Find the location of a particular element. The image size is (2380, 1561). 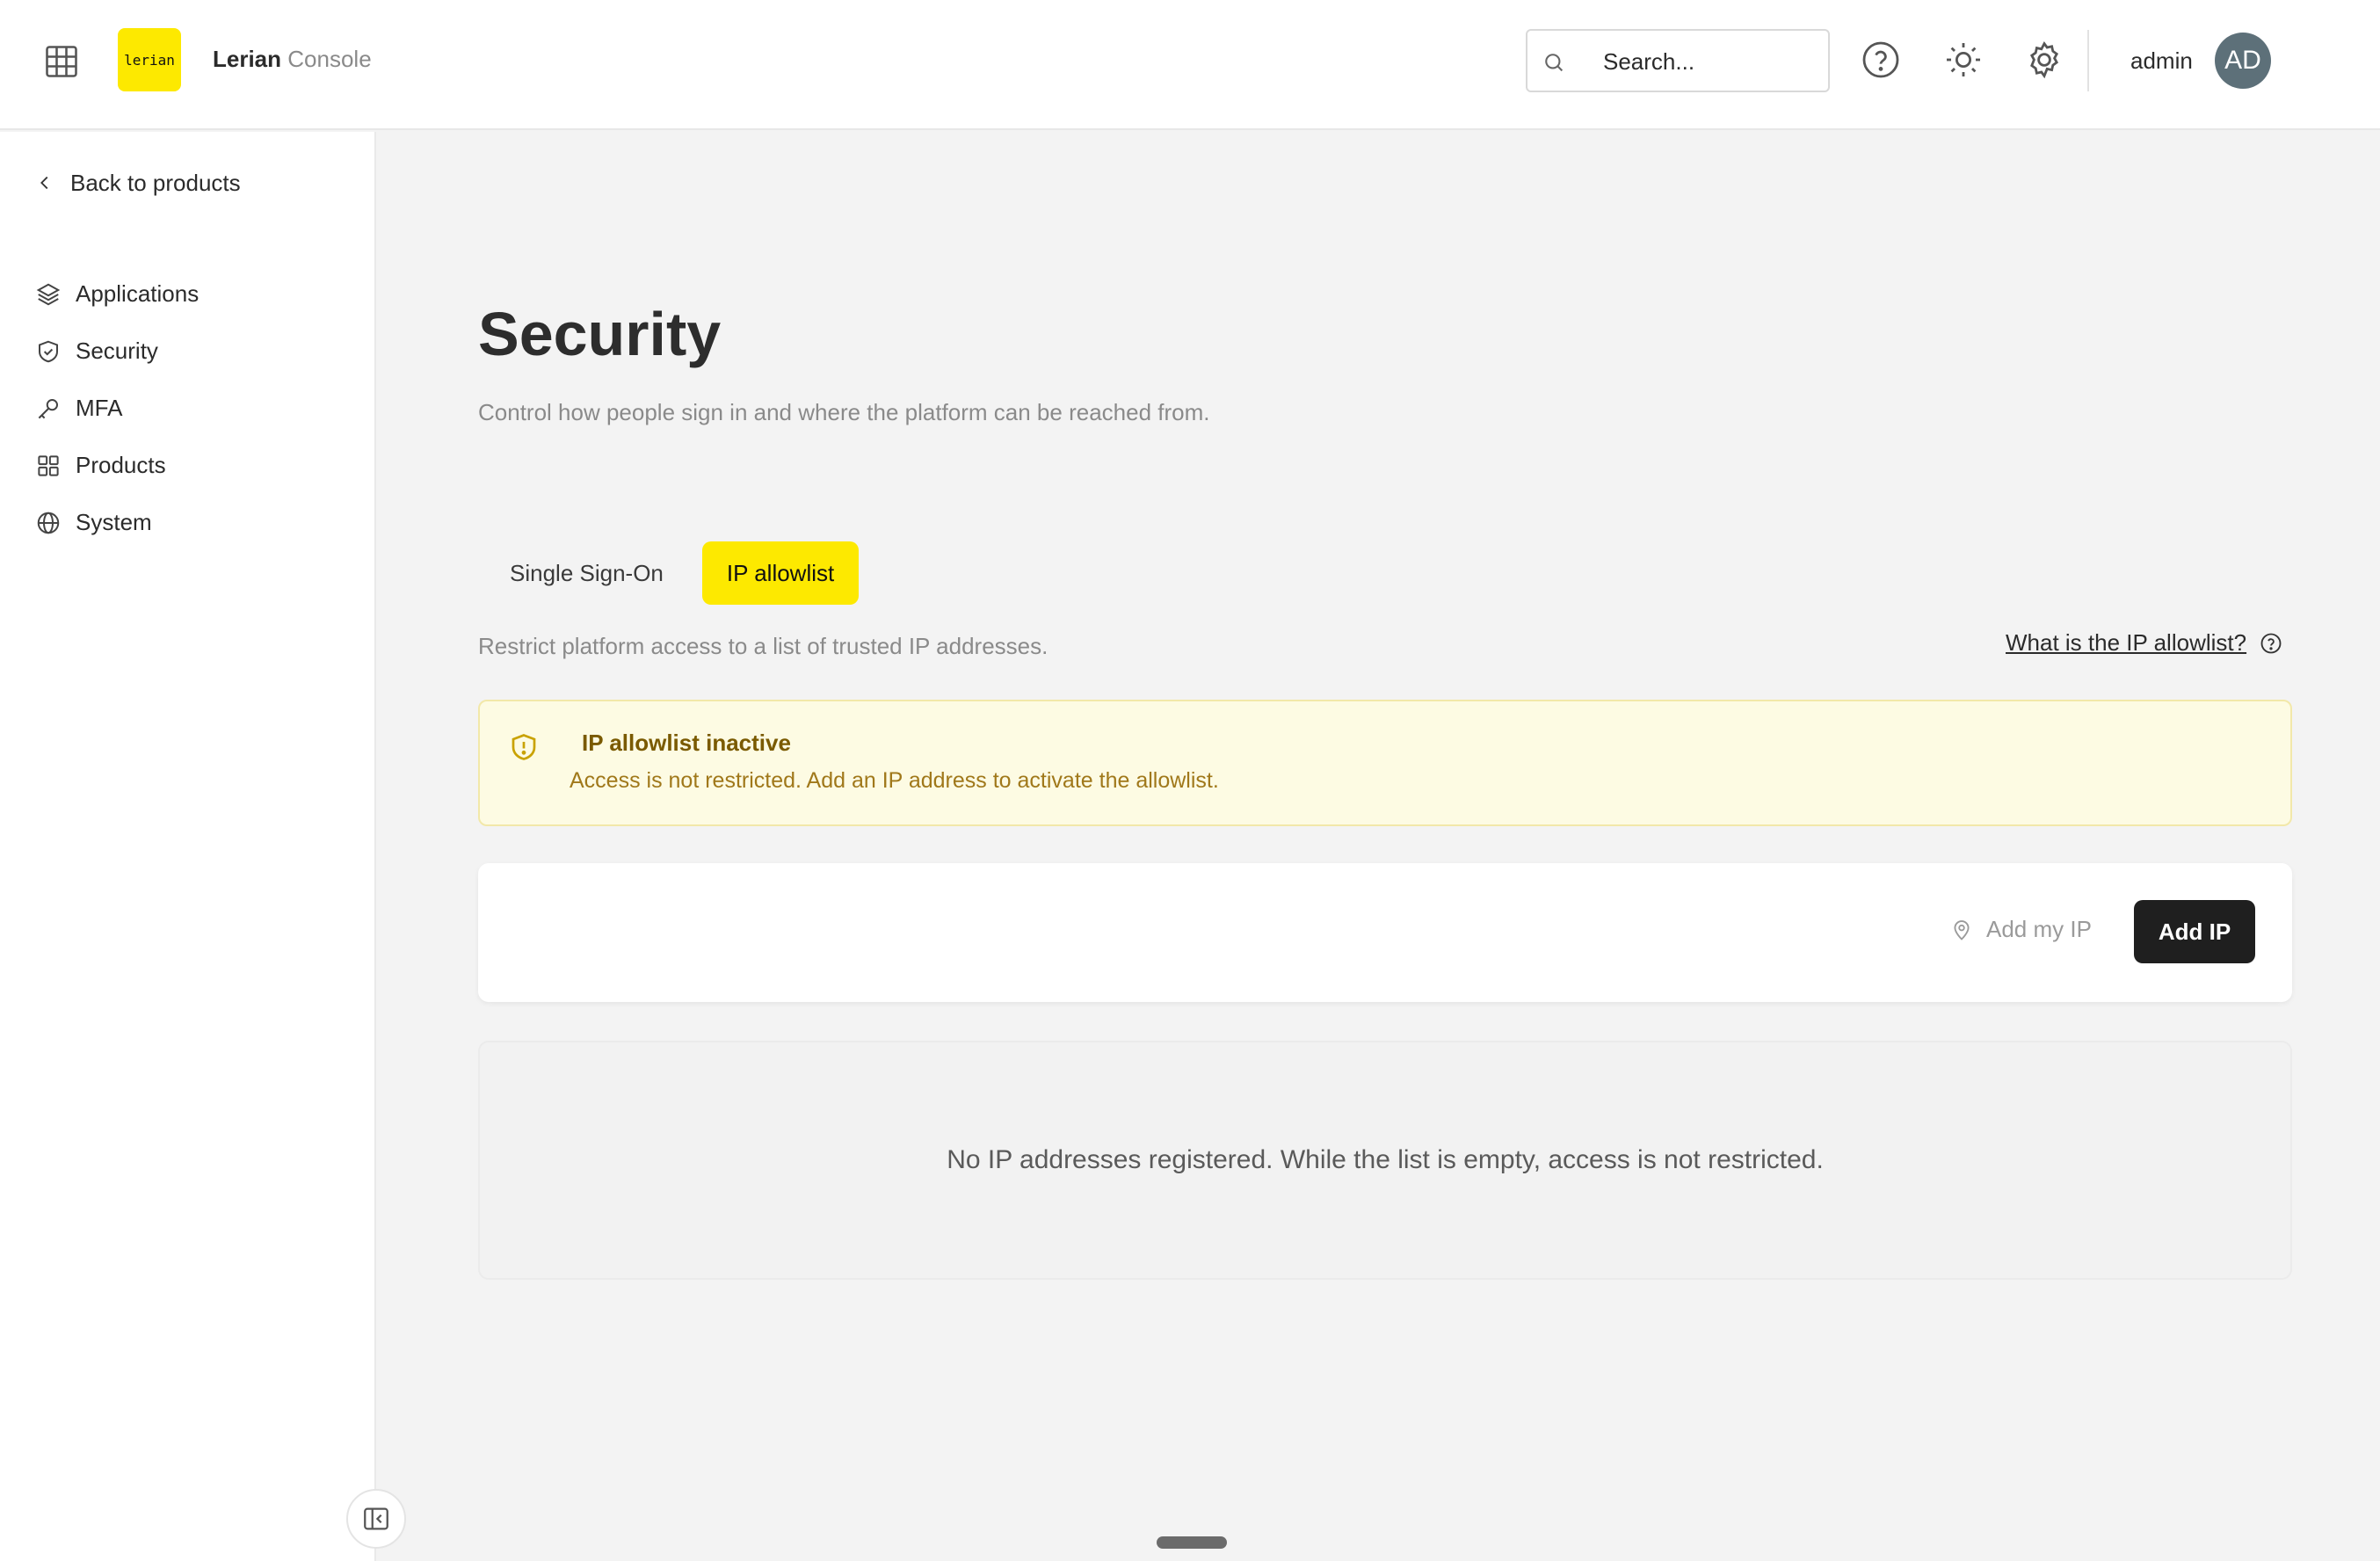

collapse-sidebar-button is located at coordinates (376, 1519).